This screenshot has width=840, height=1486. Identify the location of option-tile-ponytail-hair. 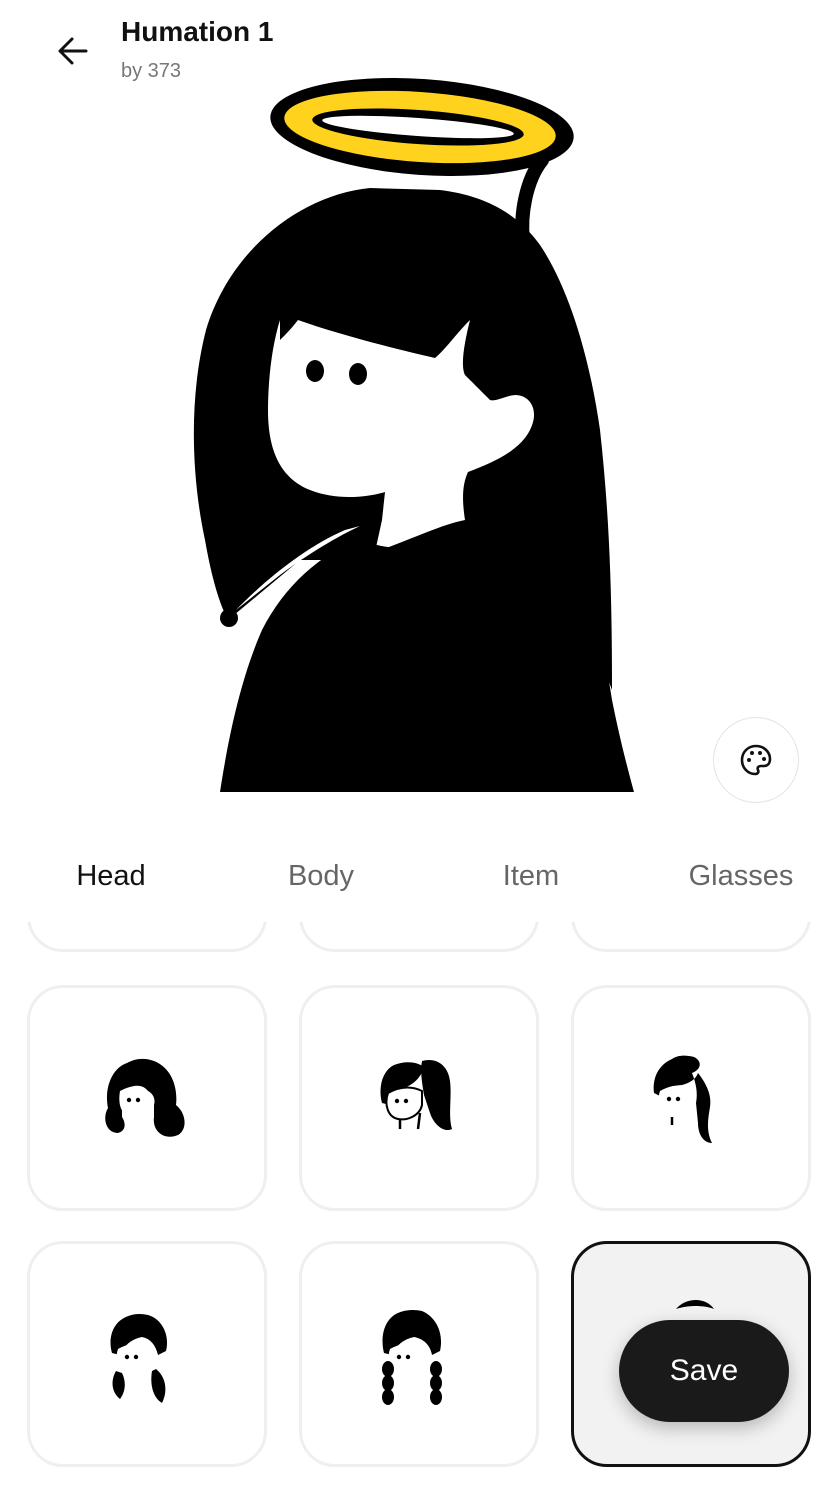
(419, 1098).